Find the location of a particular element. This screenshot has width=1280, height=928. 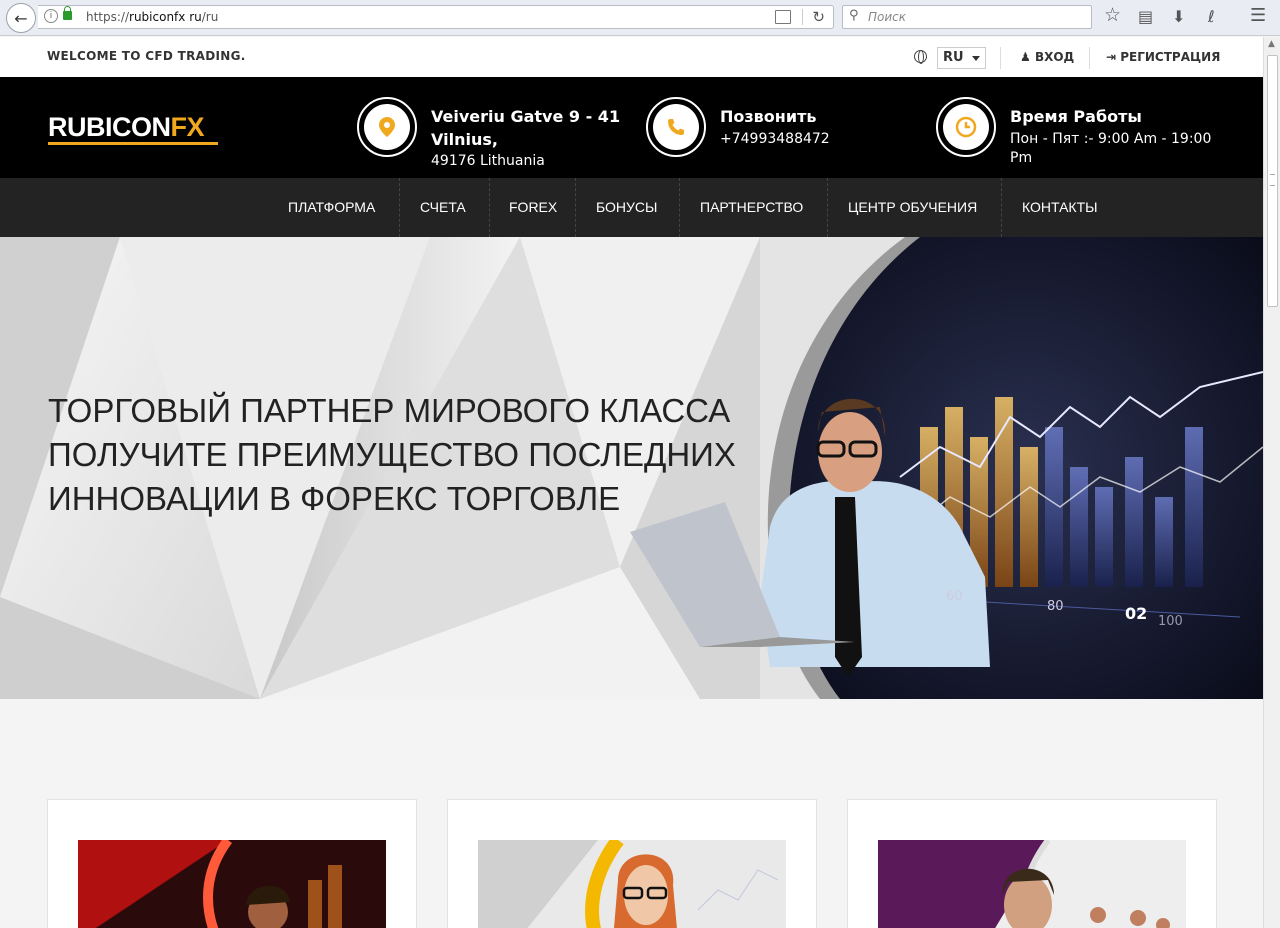

slide-number: 02 is located at coordinates (1136, 613).